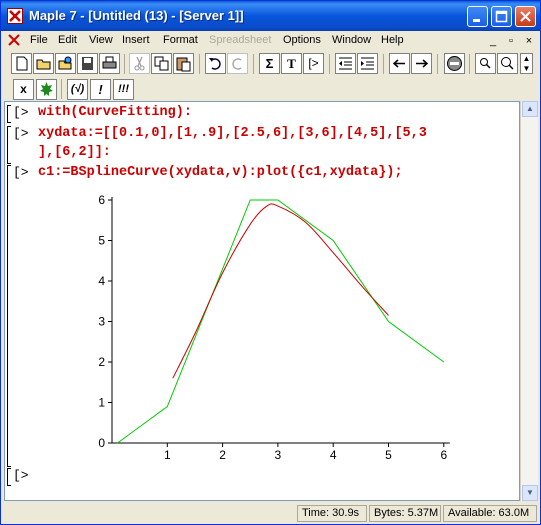 This screenshot has height=525, width=541. I want to click on minimize-button, so click(477, 16).